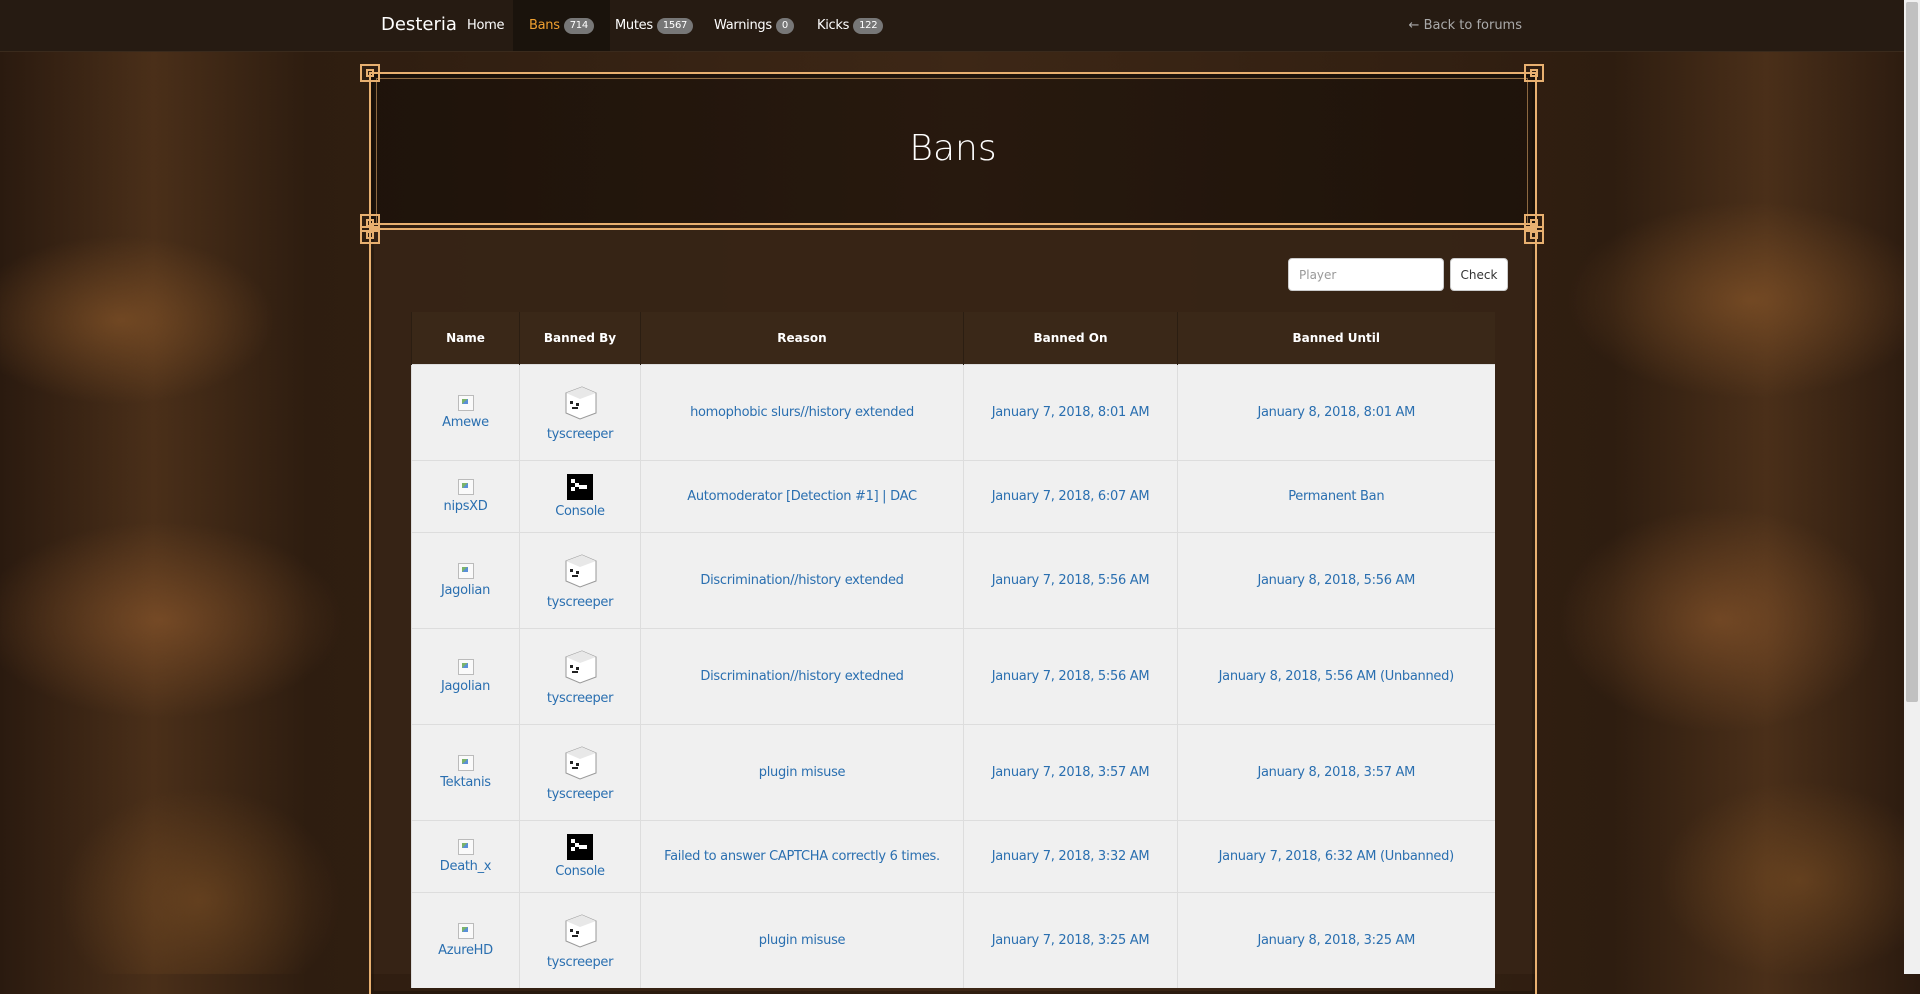 This screenshot has height=994, width=1920. I want to click on nav-kicks-label: Kicks, so click(833, 25).